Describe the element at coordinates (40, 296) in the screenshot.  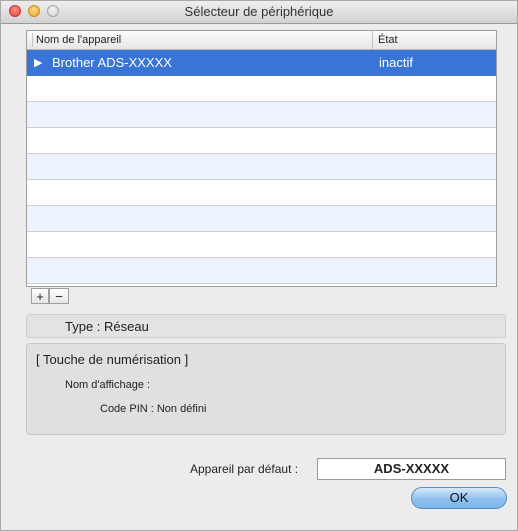
I see `add-device-button: +` at that location.